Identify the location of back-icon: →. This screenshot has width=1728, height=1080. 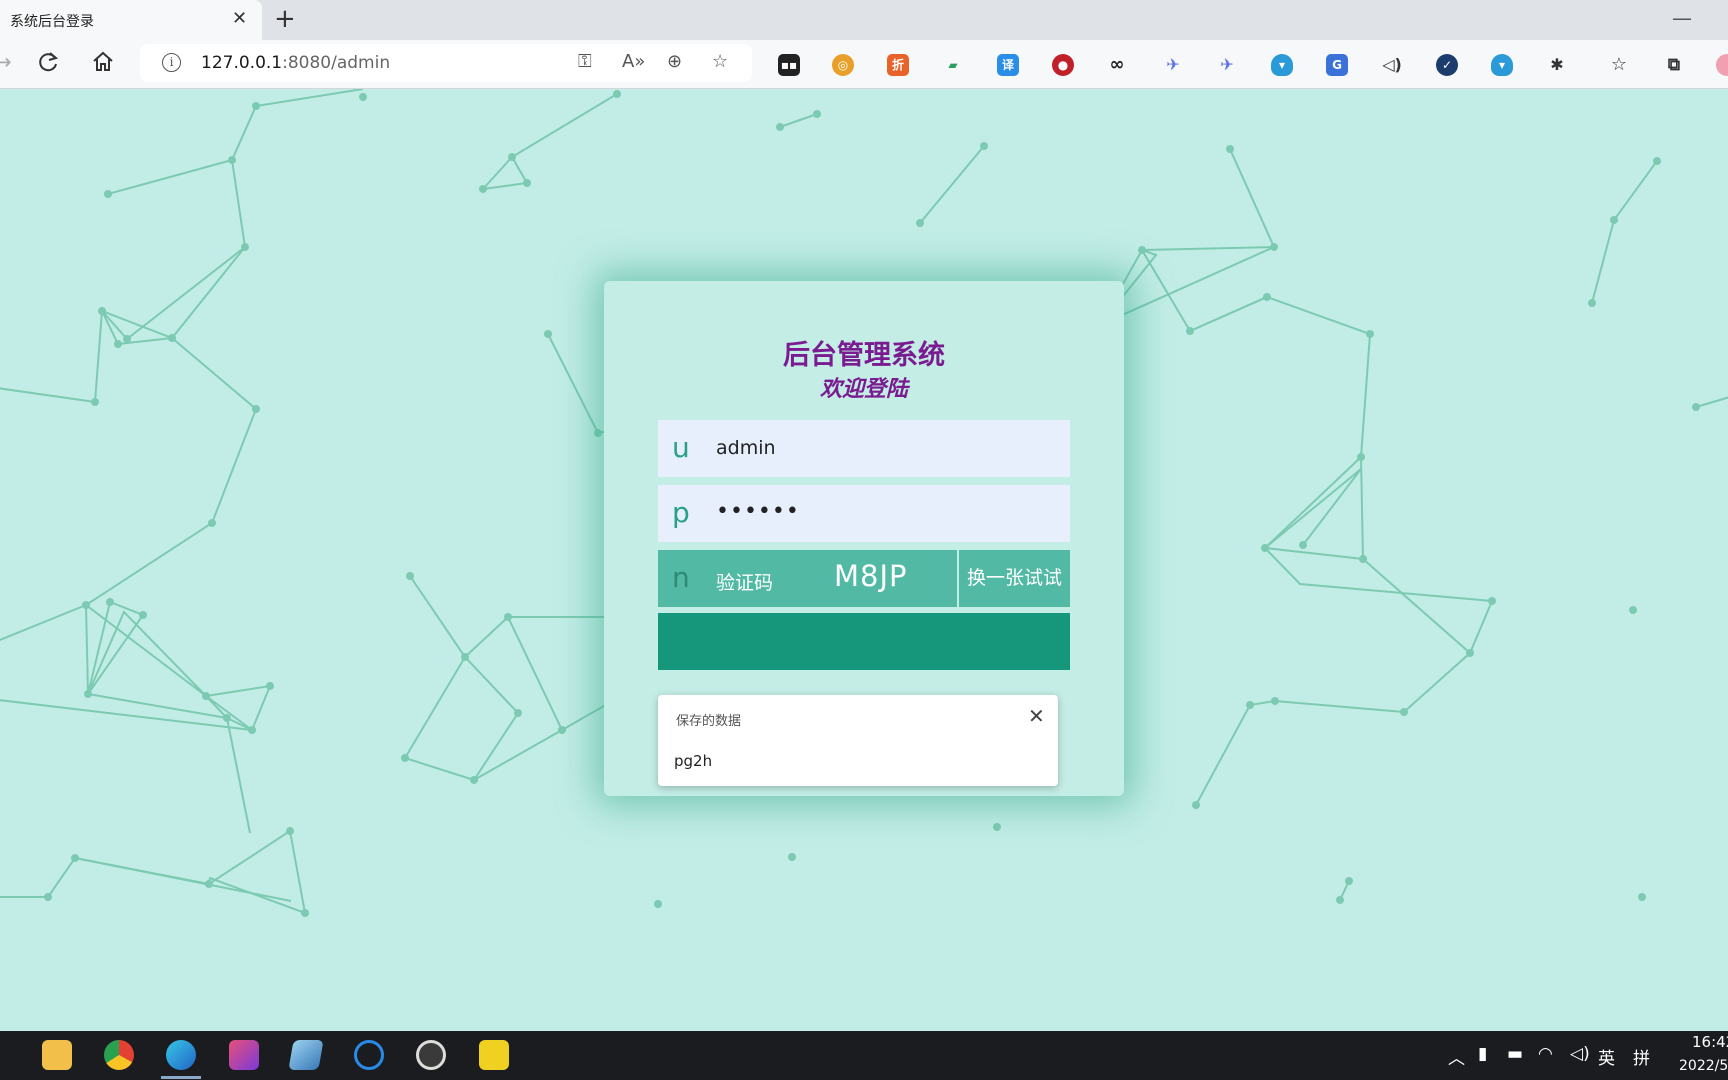
(6, 62).